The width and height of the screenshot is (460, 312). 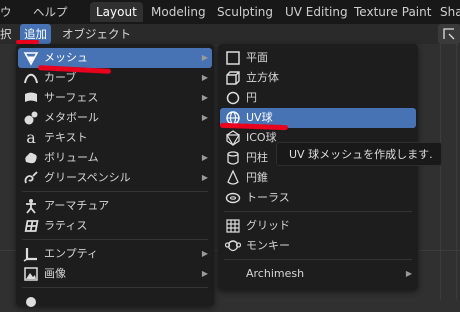 I want to click on tab-texture-paint: Texture Paint, so click(x=392, y=12).